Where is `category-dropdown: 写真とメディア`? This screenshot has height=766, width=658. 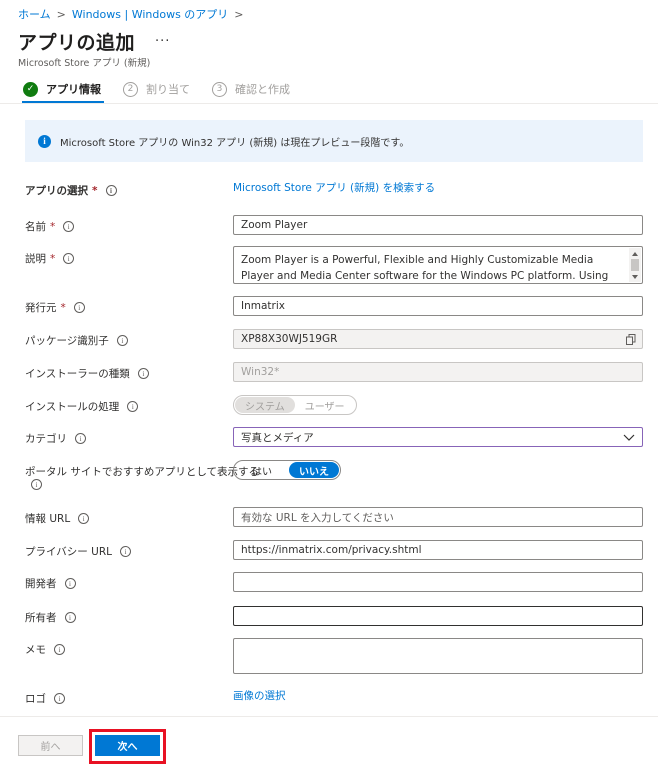 category-dropdown: 写真とメディア is located at coordinates (438, 437).